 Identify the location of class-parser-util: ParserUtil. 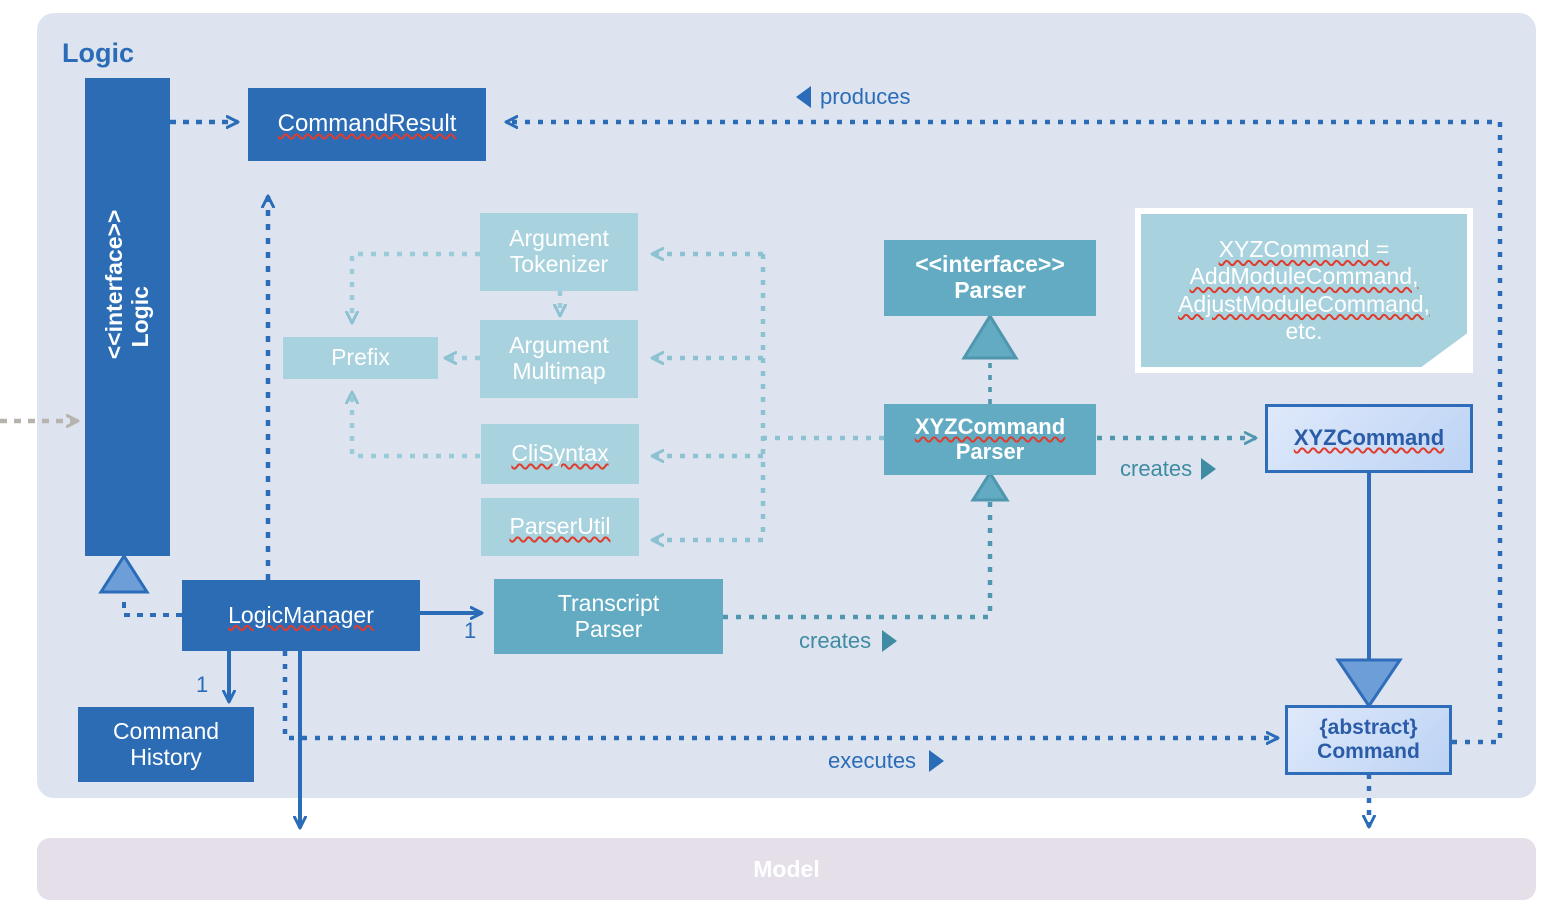
(560, 527).